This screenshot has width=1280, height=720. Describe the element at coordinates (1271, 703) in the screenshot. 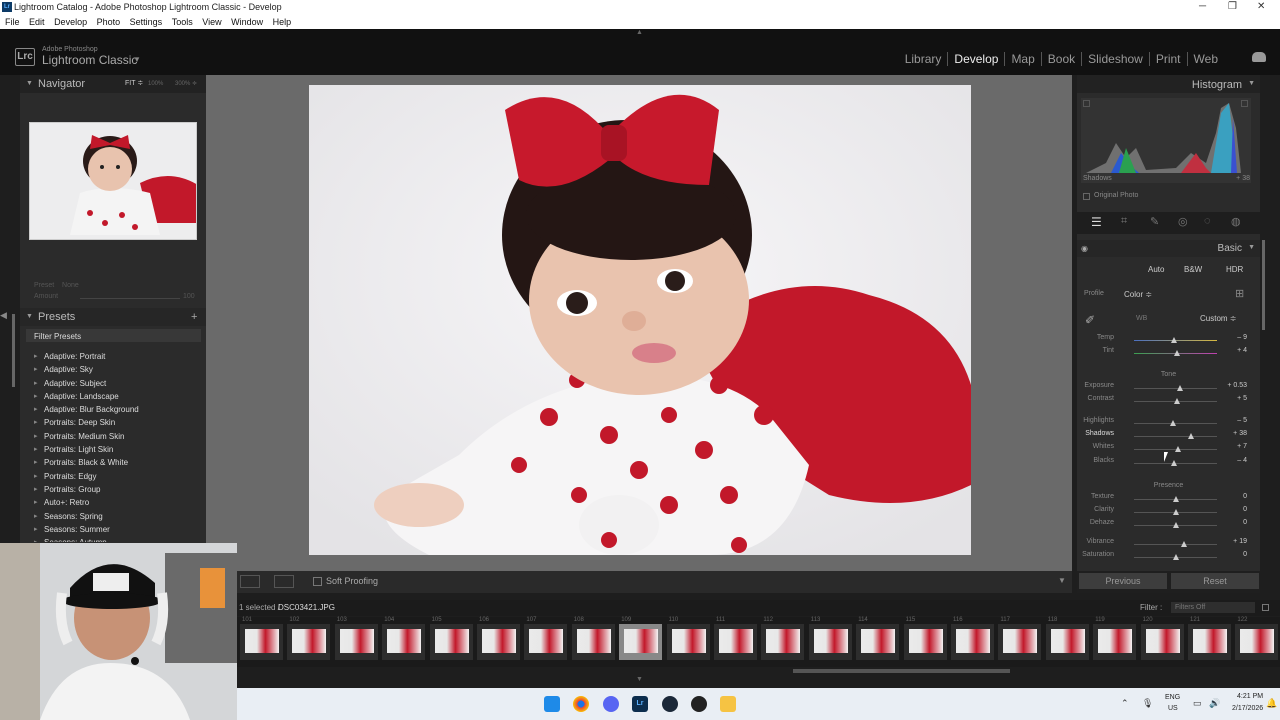

I see `notification-icon: 🔔` at that location.